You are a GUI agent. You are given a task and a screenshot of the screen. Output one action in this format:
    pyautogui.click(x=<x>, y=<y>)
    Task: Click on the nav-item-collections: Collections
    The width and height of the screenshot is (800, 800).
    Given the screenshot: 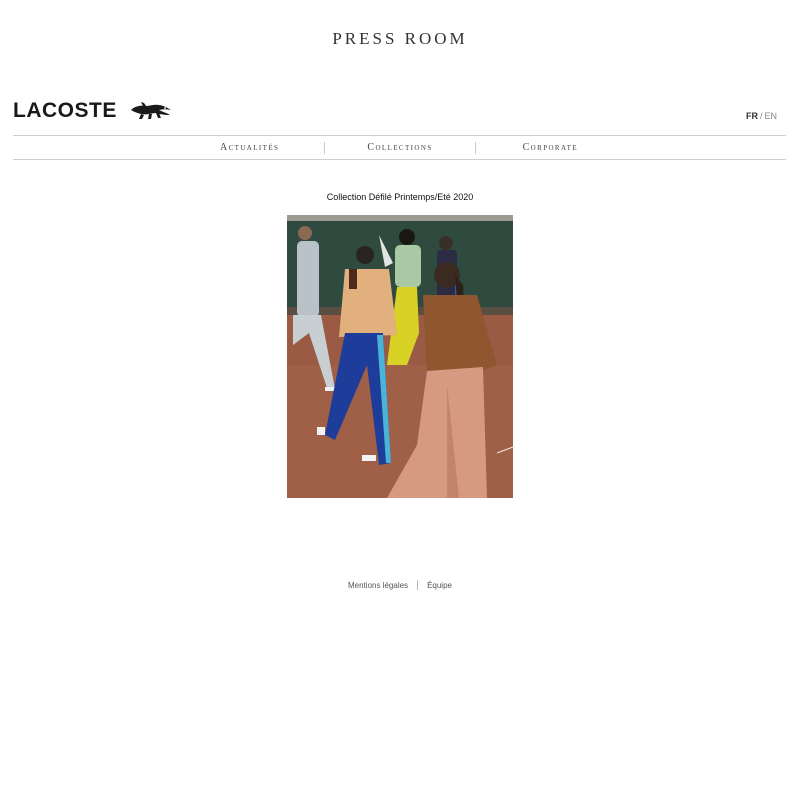 What is the action you would take?
    pyautogui.click(x=399, y=147)
    